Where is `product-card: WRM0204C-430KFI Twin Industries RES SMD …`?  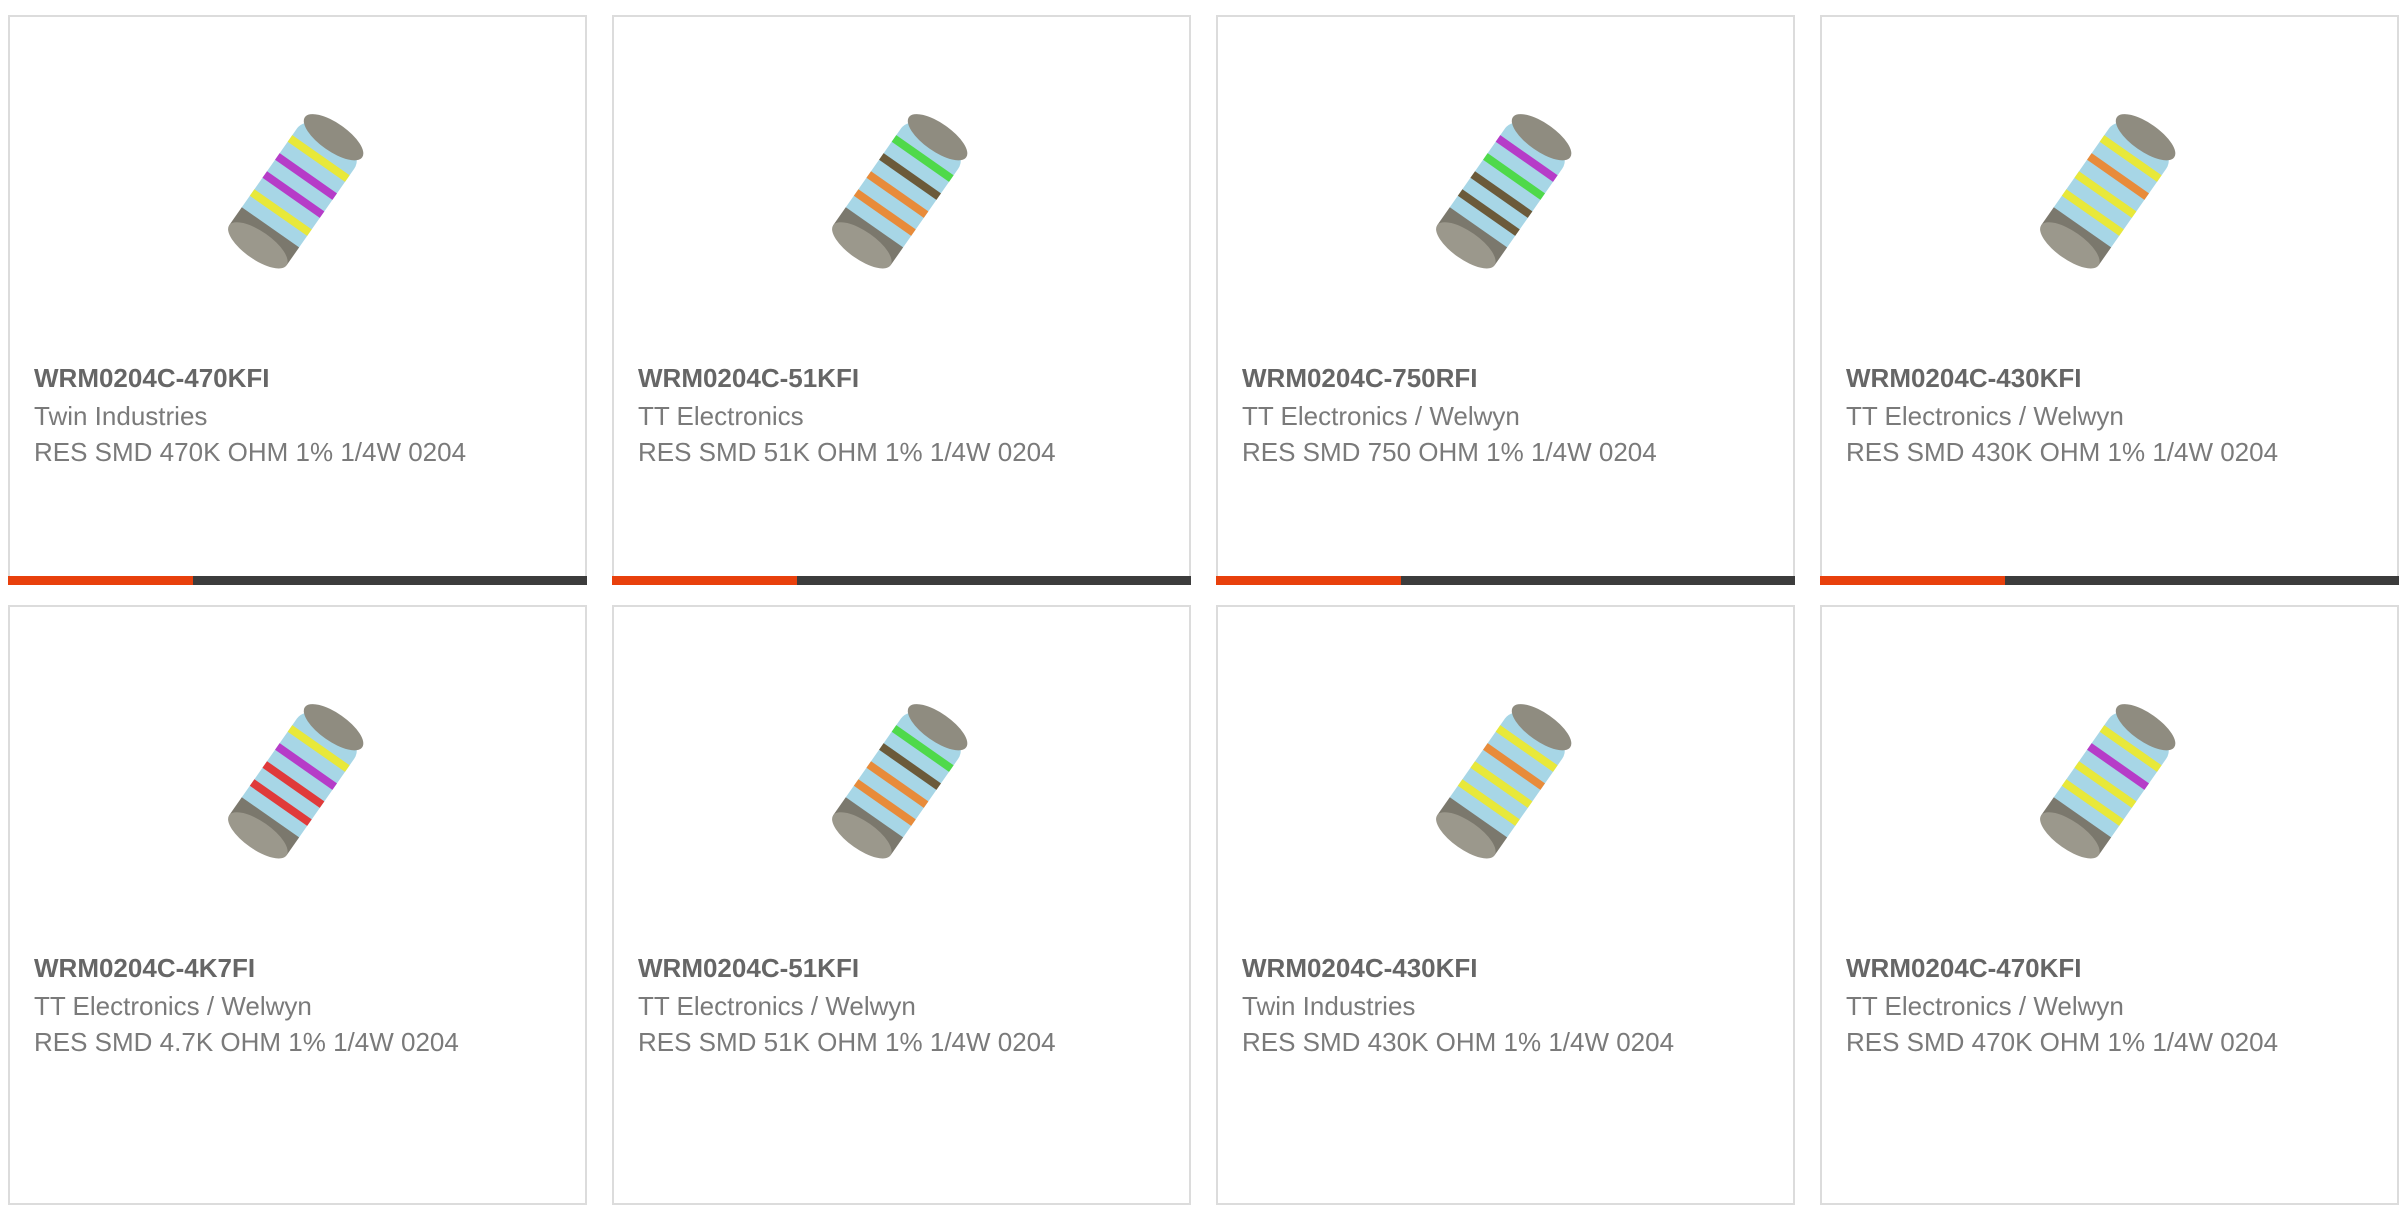 product-card: WRM0204C-430KFI Twin Industries RES SMD … is located at coordinates (1505, 905).